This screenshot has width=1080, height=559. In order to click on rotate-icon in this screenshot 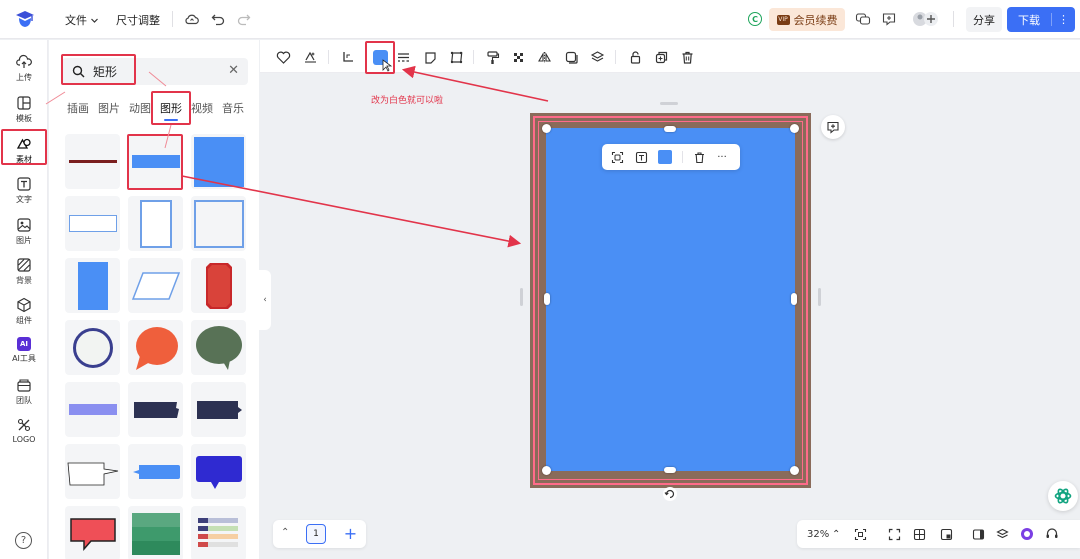, I will do `click(670, 494)`.